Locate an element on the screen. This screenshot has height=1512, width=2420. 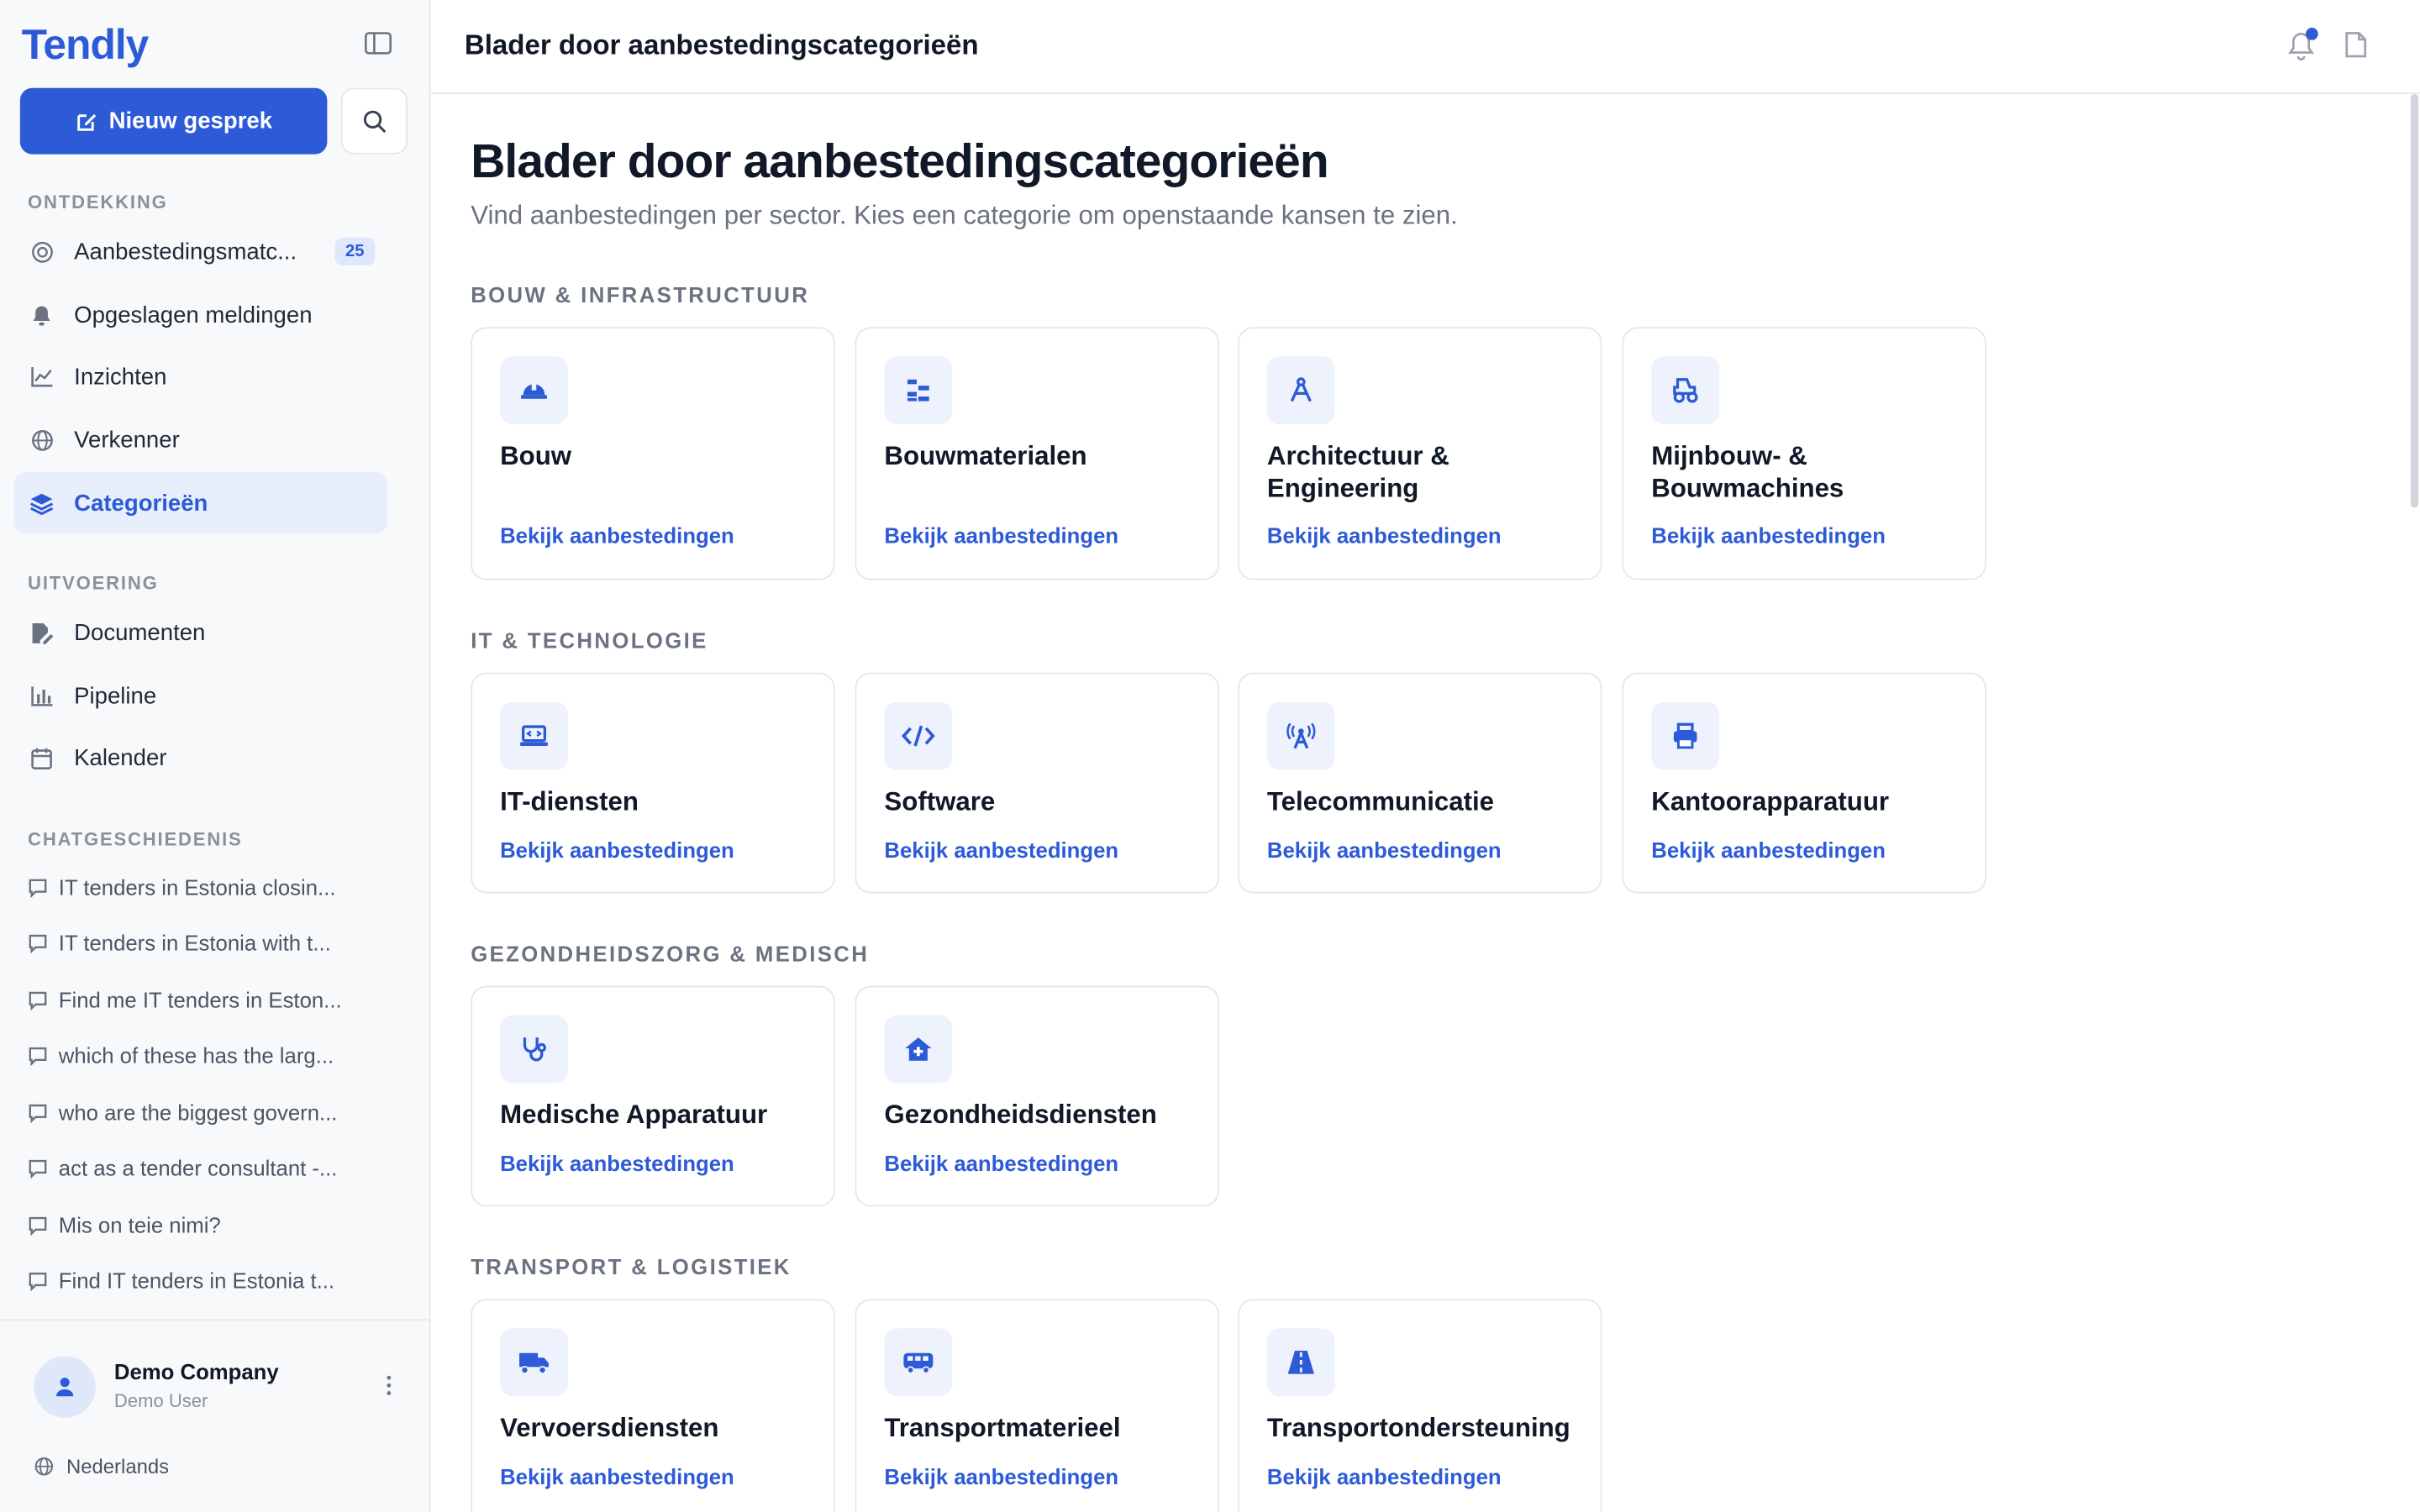
clinic-icon is located at coordinates (918, 1049).